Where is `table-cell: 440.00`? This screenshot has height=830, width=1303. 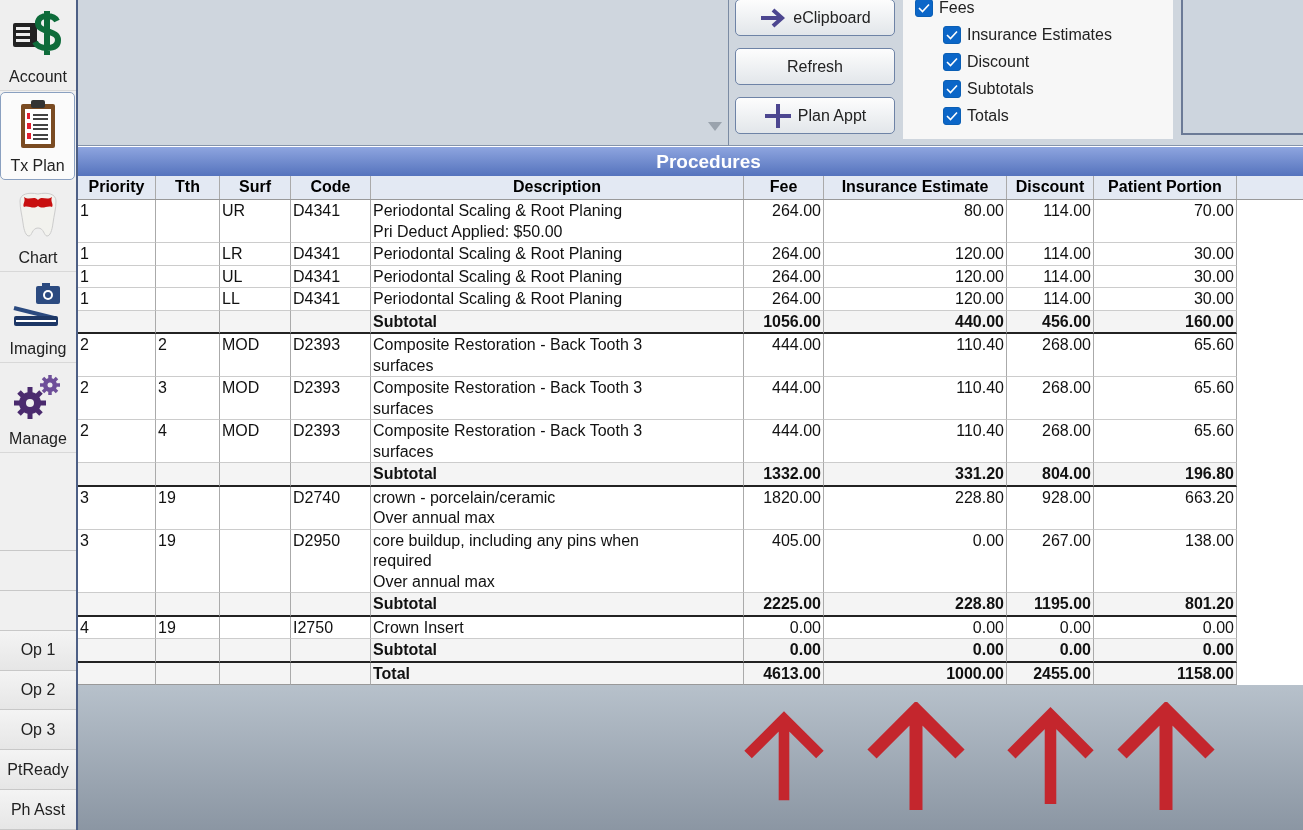
table-cell: 440.00 is located at coordinates (915, 322).